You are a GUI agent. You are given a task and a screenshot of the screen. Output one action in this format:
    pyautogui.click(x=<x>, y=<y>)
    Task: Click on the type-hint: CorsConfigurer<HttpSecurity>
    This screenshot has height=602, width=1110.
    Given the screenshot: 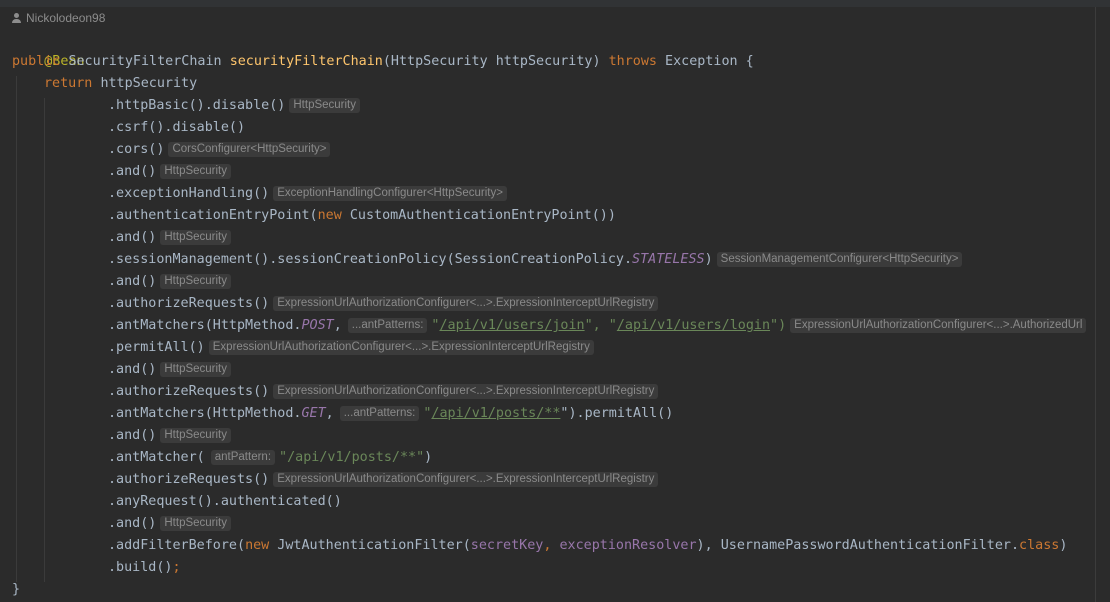 What is the action you would take?
    pyautogui.click(x=249, y=149)
    